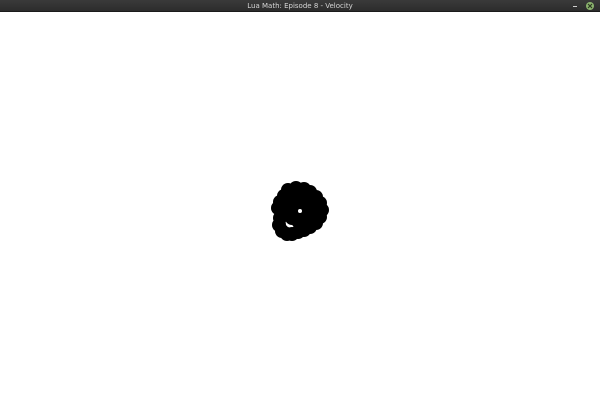 Image resolution: width=600 pixels, height=410 pixels. I want to click on drawing-surface, so click(300, 211).